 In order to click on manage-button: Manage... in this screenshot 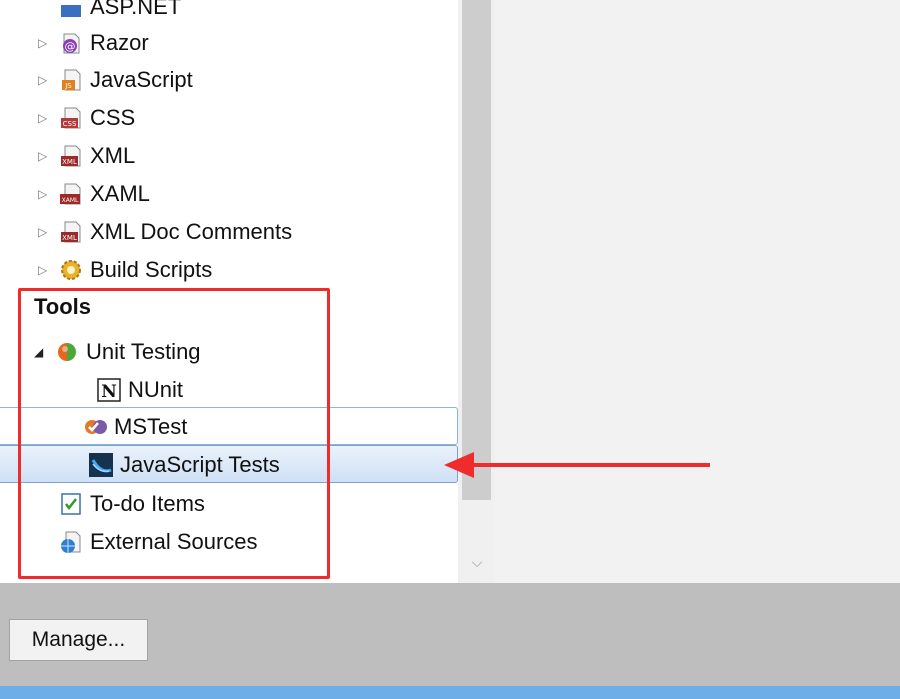, I will do `click(78, 640)`.